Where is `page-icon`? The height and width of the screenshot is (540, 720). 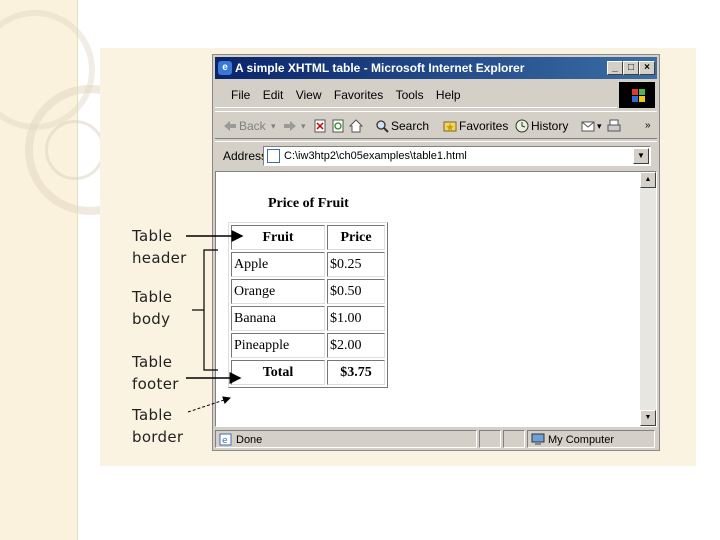
page-icon is located at coordinates (273, 156).